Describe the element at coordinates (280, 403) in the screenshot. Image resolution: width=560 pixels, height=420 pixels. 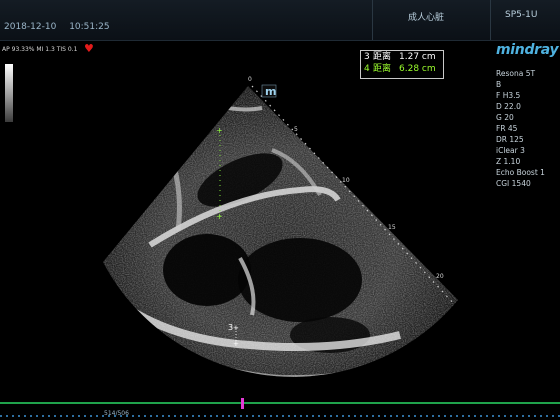
I see `cine-timeline` at that location.